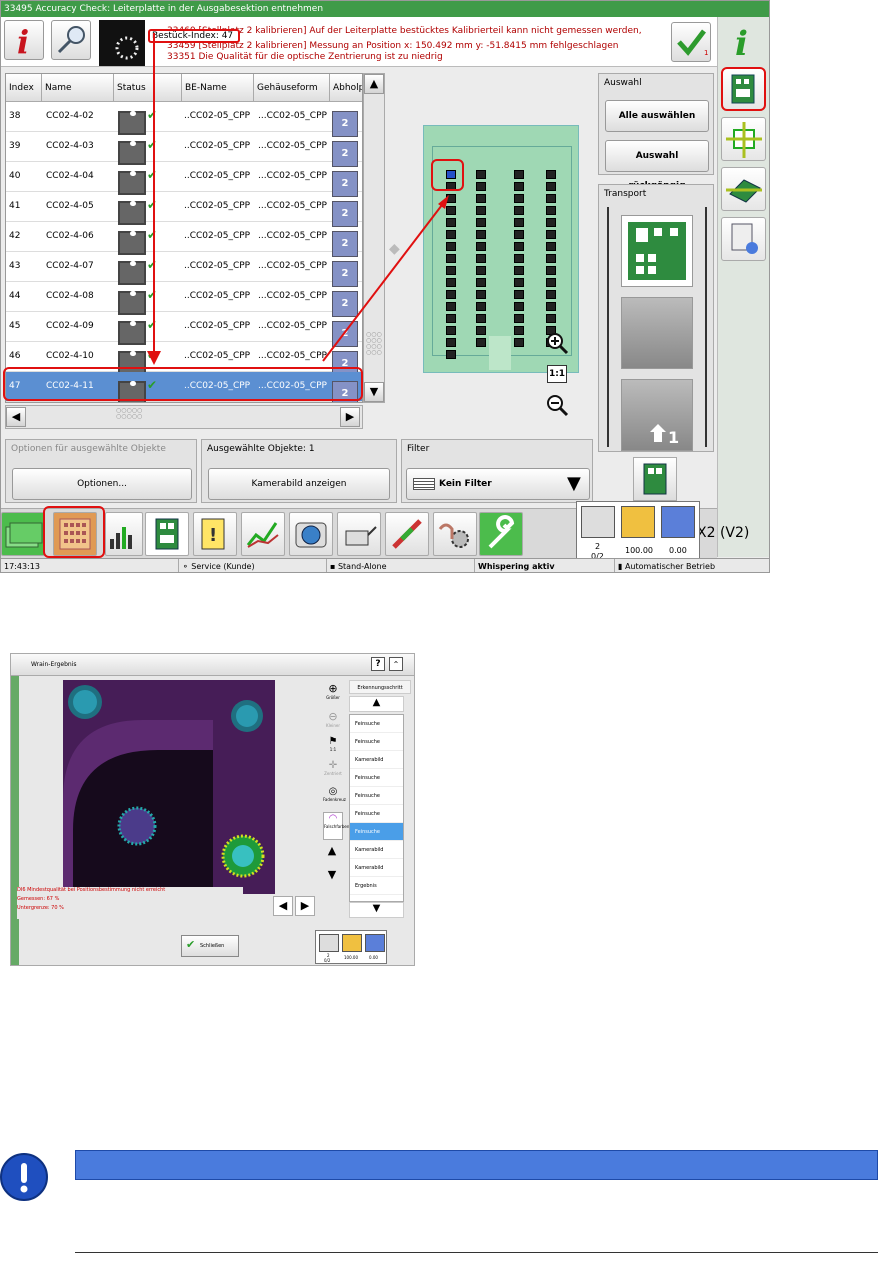  I want to click on help-button: ?, so click(378, 664).